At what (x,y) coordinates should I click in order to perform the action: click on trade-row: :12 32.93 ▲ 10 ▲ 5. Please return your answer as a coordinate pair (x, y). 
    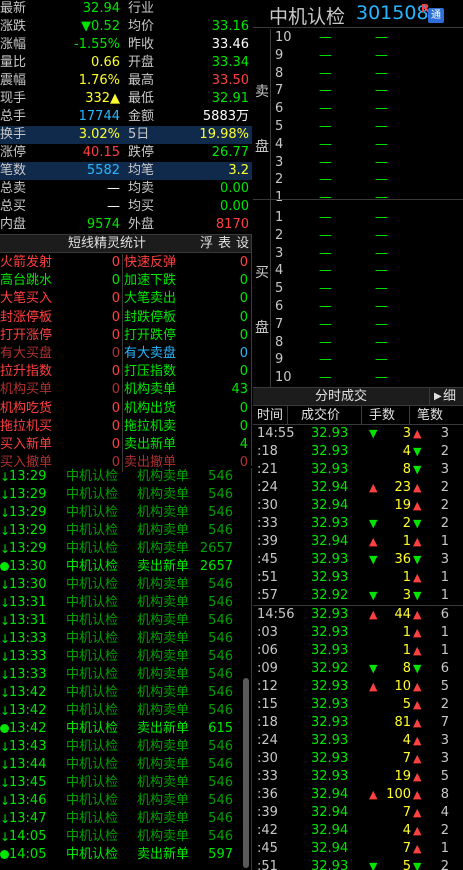
    Looking at the image, I should click on (358, 687).